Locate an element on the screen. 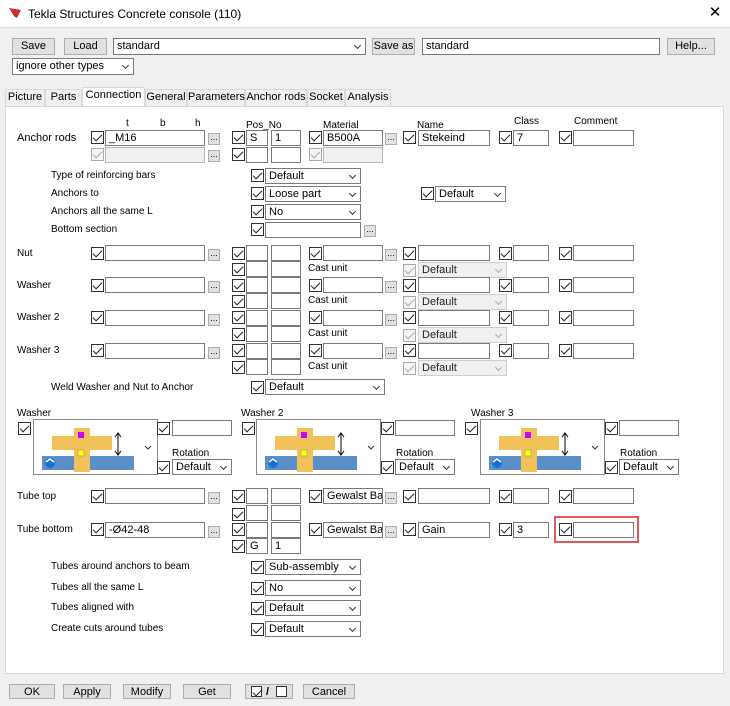 The image size is (730, 706). washer-class-input is located at coordinates (531, 285).